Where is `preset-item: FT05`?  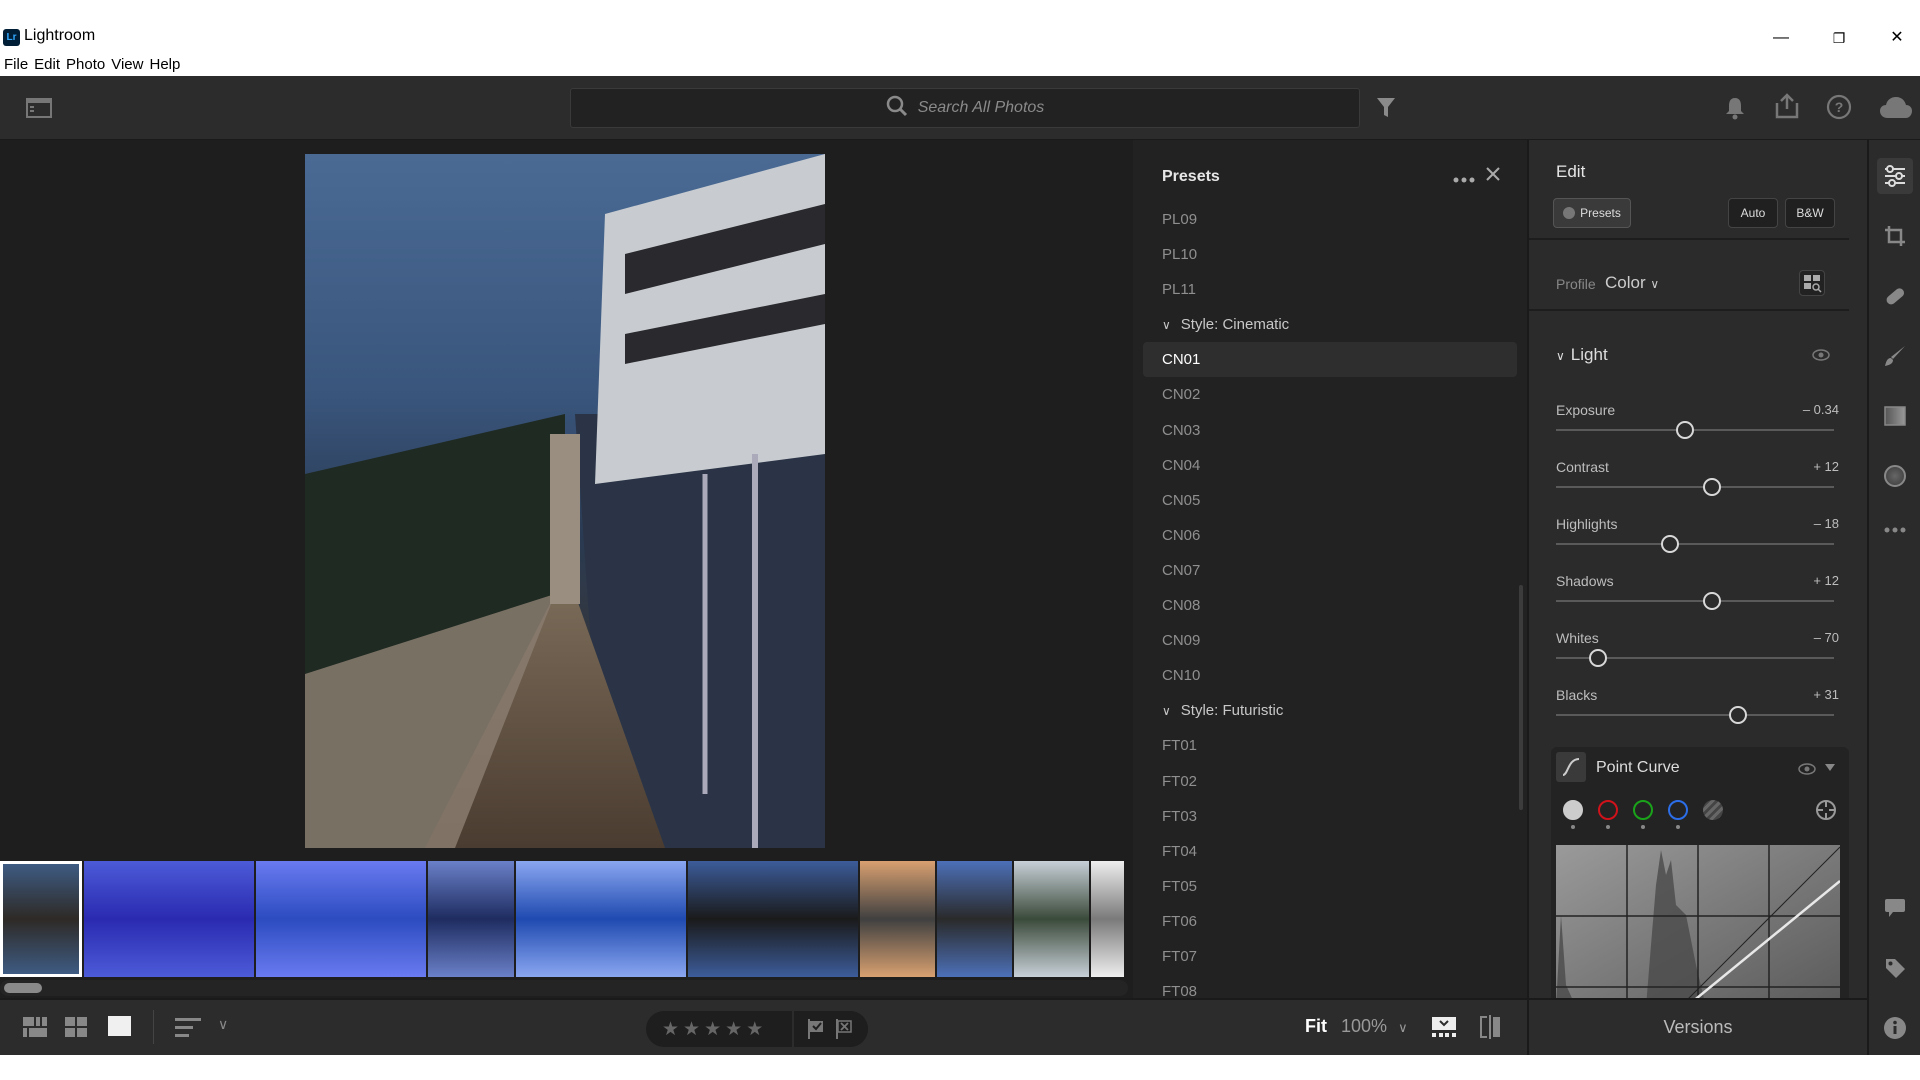
preset-item: FT05 is located at coordinates (1330, 886).